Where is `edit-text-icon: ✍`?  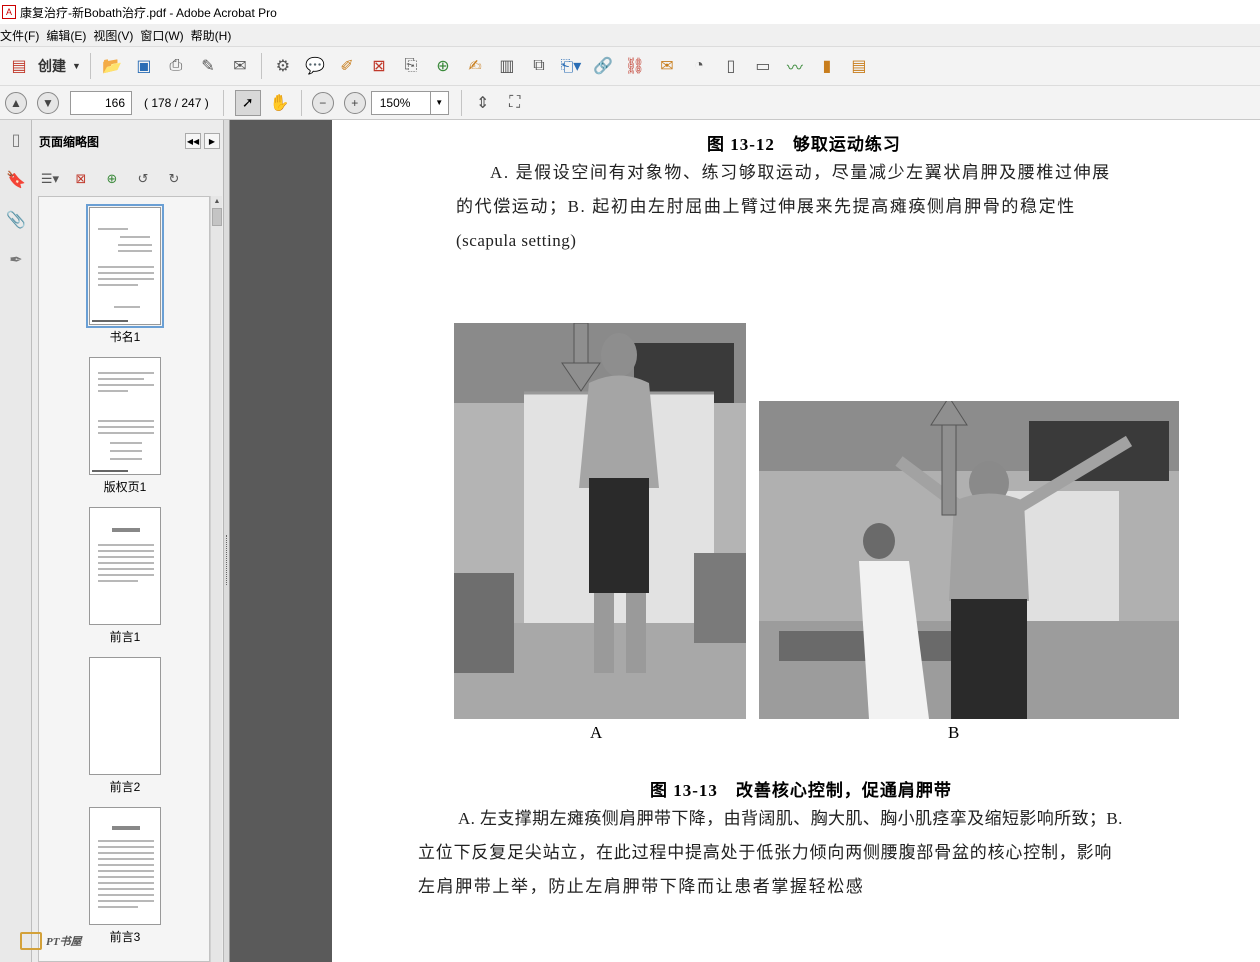
edit-text-icon: ✍ is located at coordinates (475, 66).